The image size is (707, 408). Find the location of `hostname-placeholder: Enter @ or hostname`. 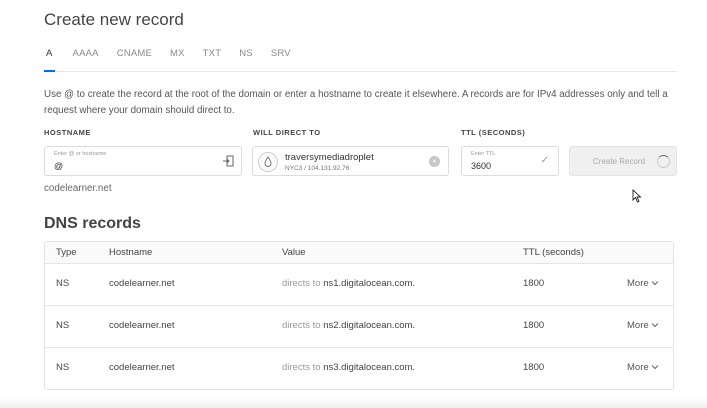

hostname-placeholder: Enter @ or hostname is located at coordinates (80, 154).